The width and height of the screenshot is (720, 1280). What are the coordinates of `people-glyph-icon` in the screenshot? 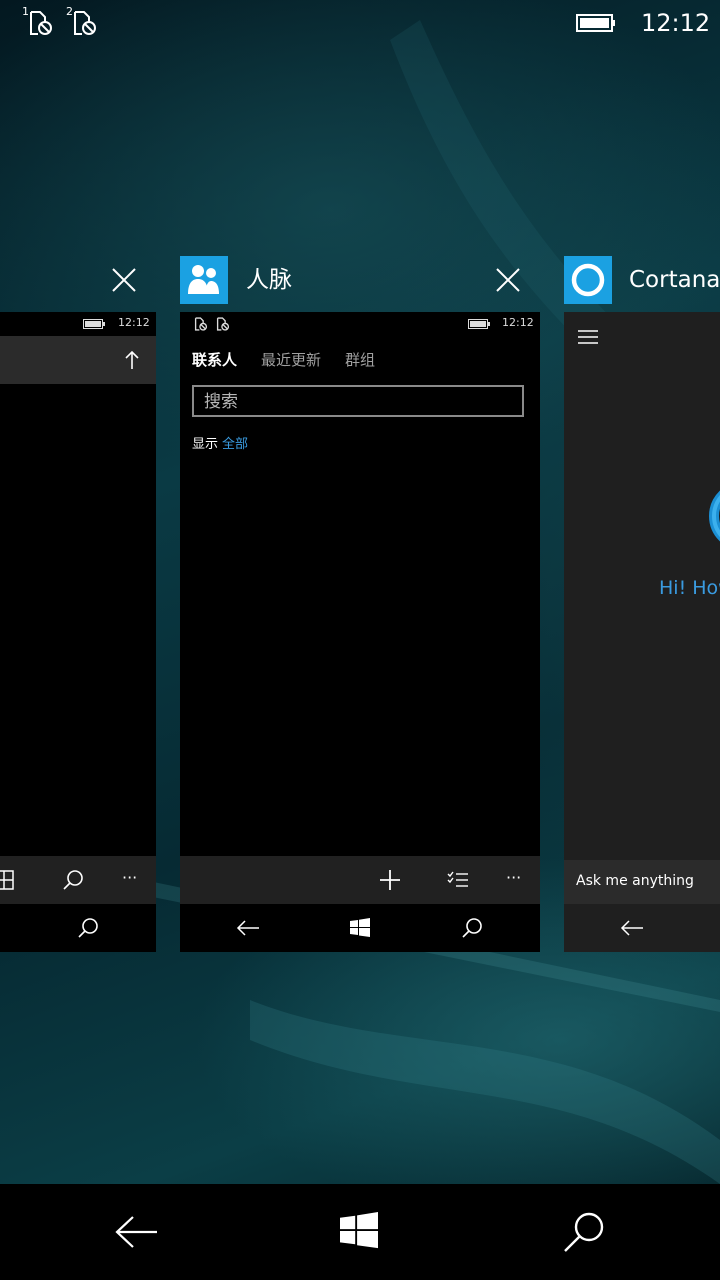 It's located at (203, 279).